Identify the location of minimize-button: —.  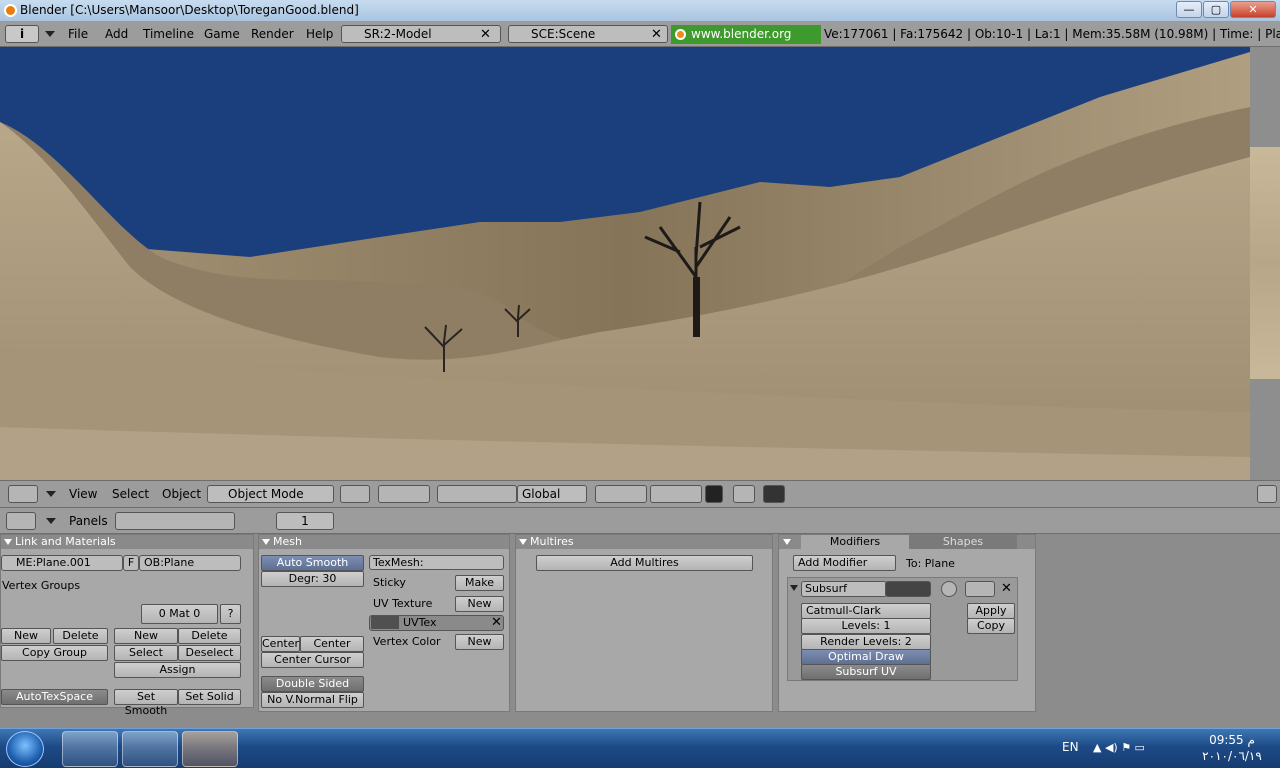
(1189, 9).